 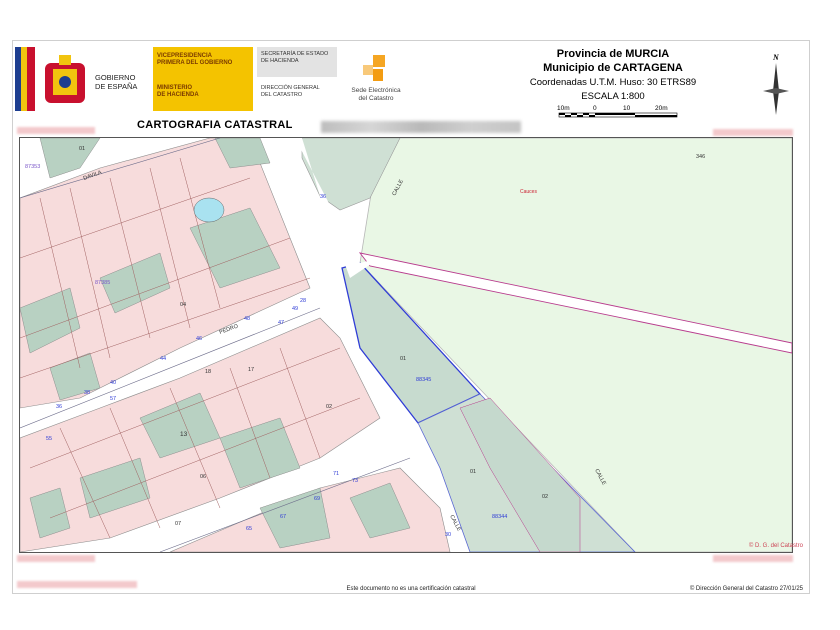 What do you see at coordinates (163, 359) in the screenshot?
I see `number-44: 44` at bounding box center [163, 359].